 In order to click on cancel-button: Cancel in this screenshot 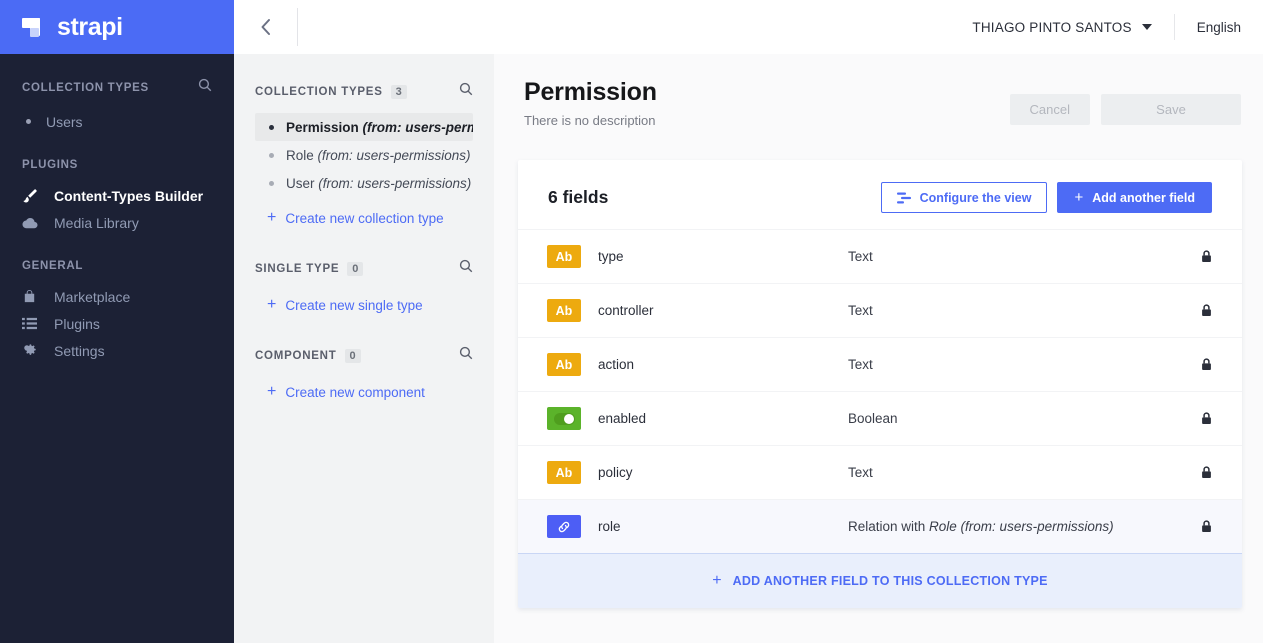, I will do `click(1049, 109)`.